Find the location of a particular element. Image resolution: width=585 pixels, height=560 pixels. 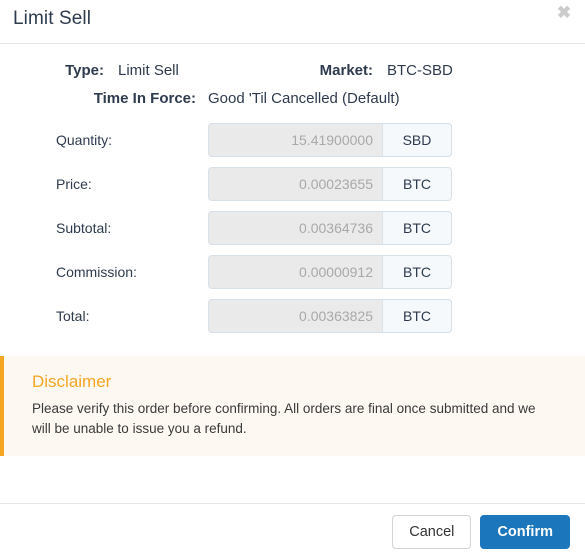

quantity-unit-addon: SBD is located at coordinates (417, 140).